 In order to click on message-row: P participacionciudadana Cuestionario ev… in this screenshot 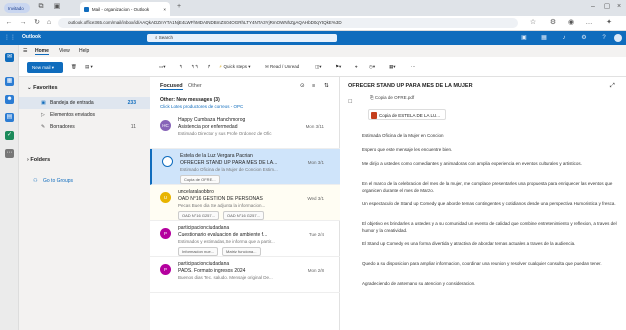, I will do `click(245, 239)`.